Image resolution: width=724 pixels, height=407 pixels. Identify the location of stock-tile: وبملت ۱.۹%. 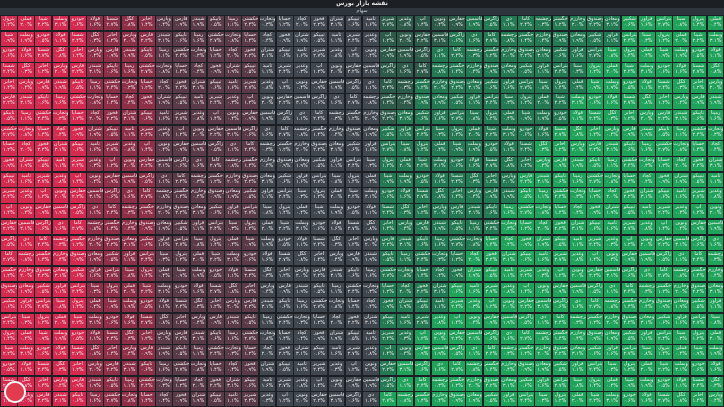
(26, 38).